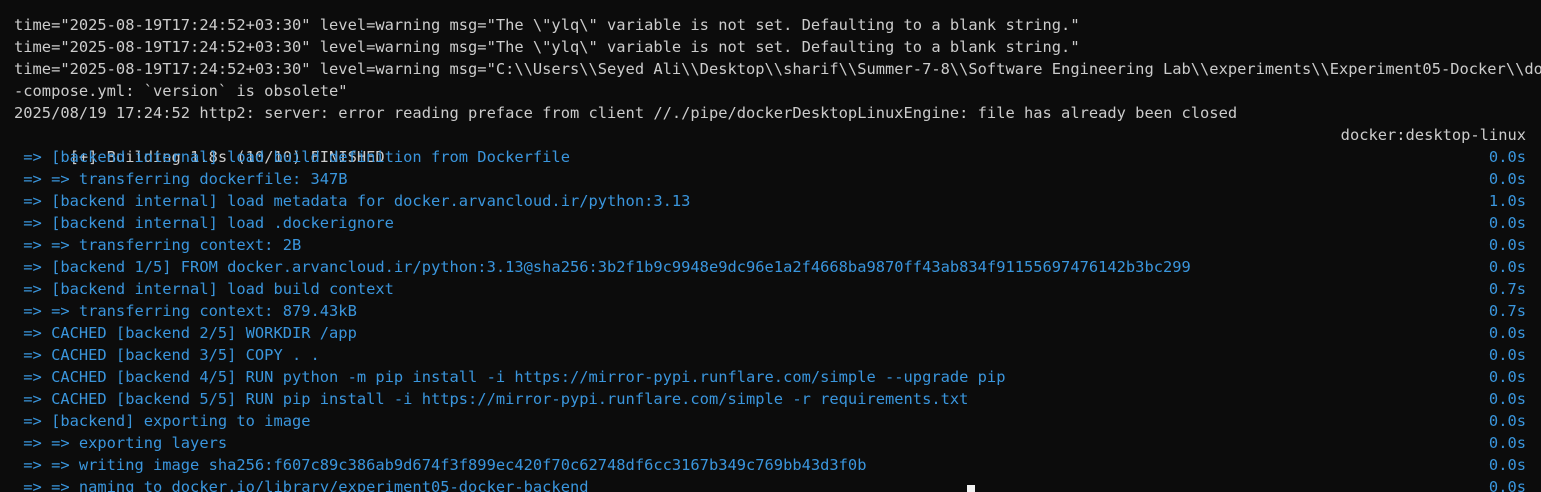 Image resolution: width=1541 pixels, height=492 pixels. I want to click on build-step-time: 1.0s, so click(1507, 201).